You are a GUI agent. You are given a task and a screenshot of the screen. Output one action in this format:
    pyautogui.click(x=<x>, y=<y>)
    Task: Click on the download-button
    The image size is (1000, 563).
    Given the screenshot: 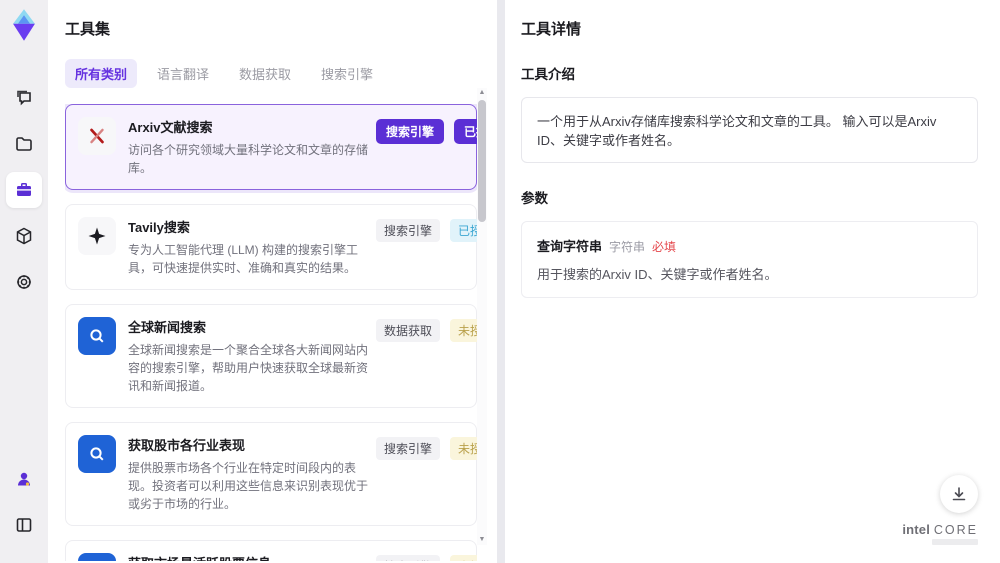 What is the action you would take?
    pyautogui.click(x=959, y=494)
    